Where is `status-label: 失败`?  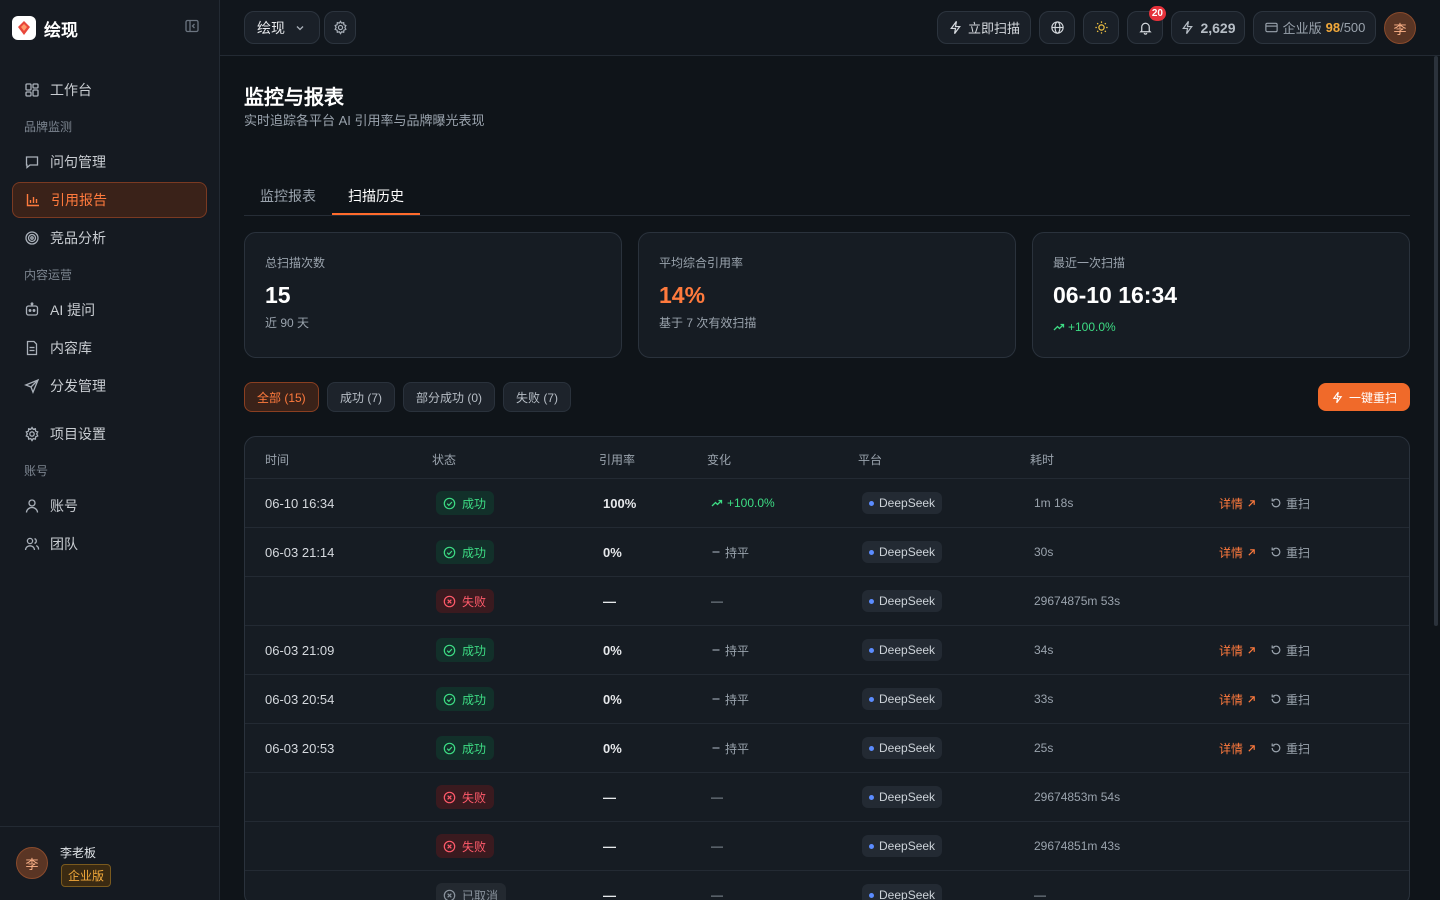 status-label: 失败 is located at coordinates (474, 846).